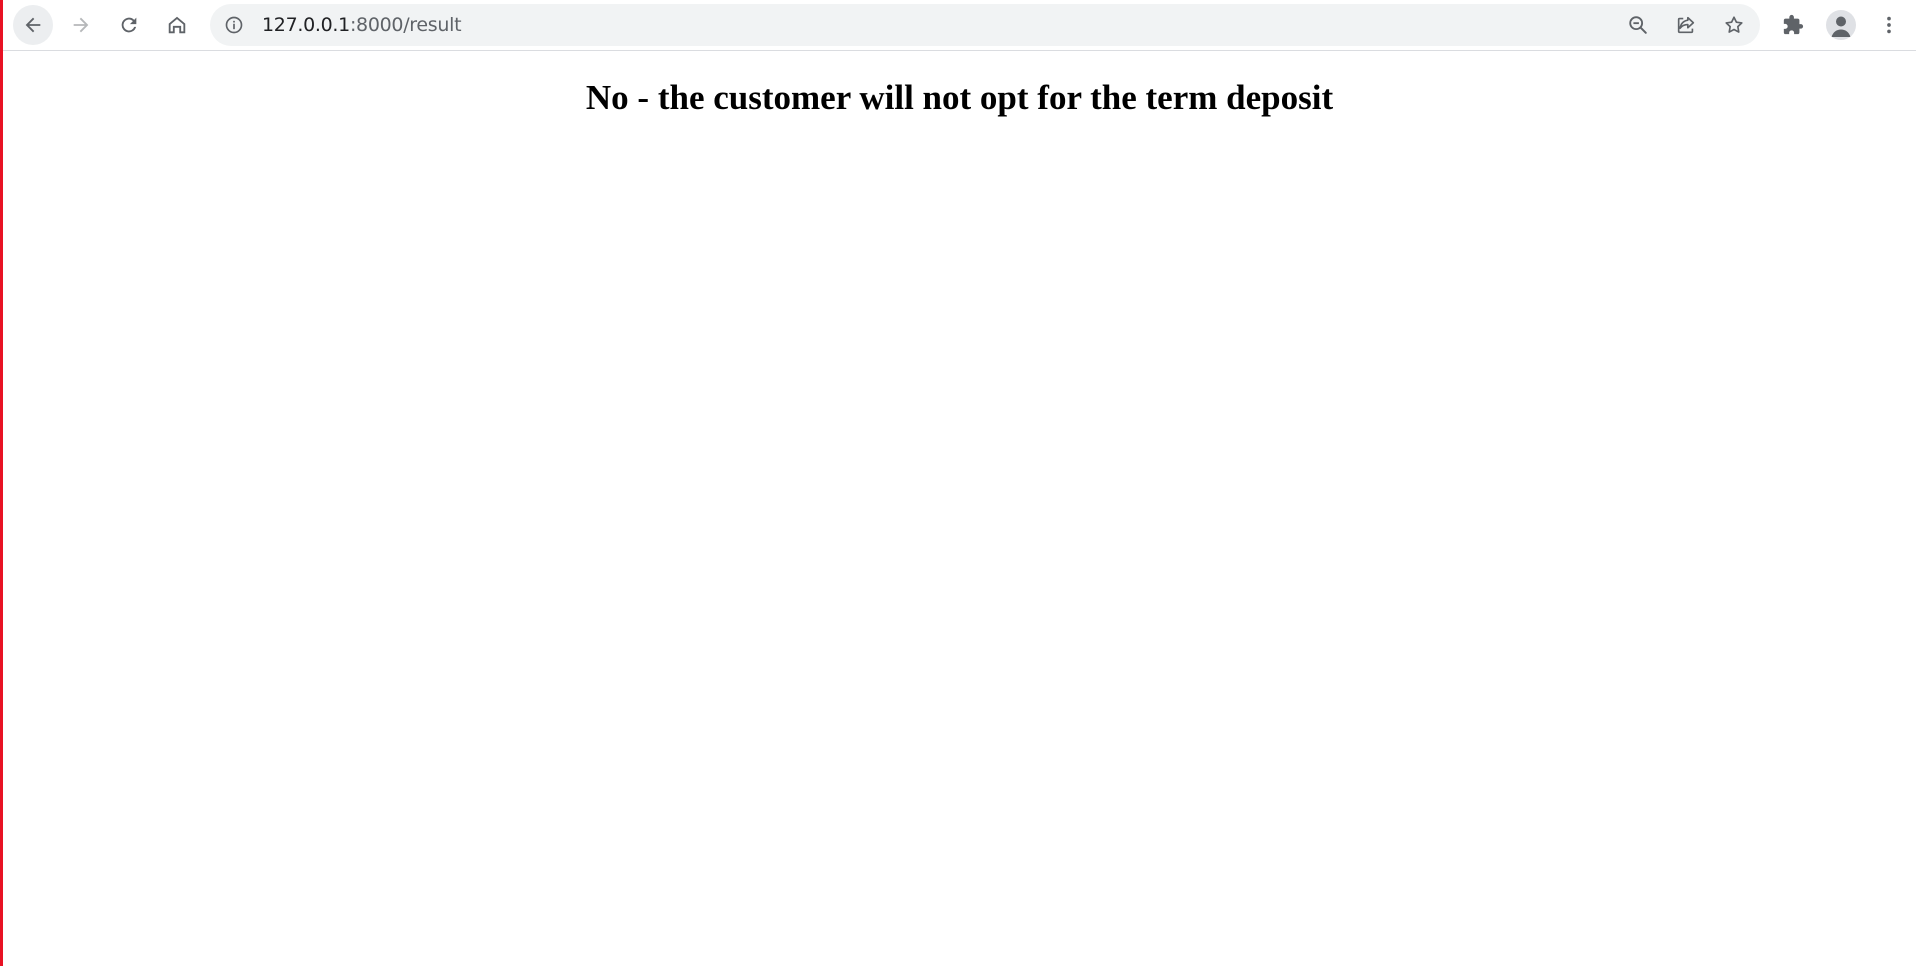  What do you see at coordinates (1638, 25) in the screenshot?
I see `zoom-out-icon` at bounding box center [1638, 25].